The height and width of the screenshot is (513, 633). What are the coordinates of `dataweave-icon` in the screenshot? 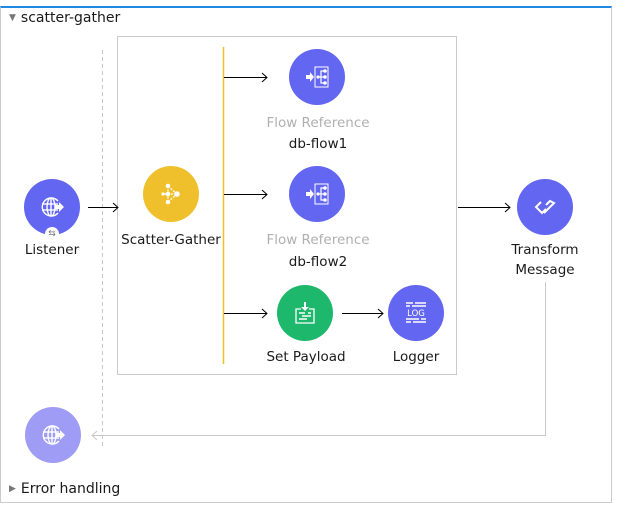 It's located at (545, 207).